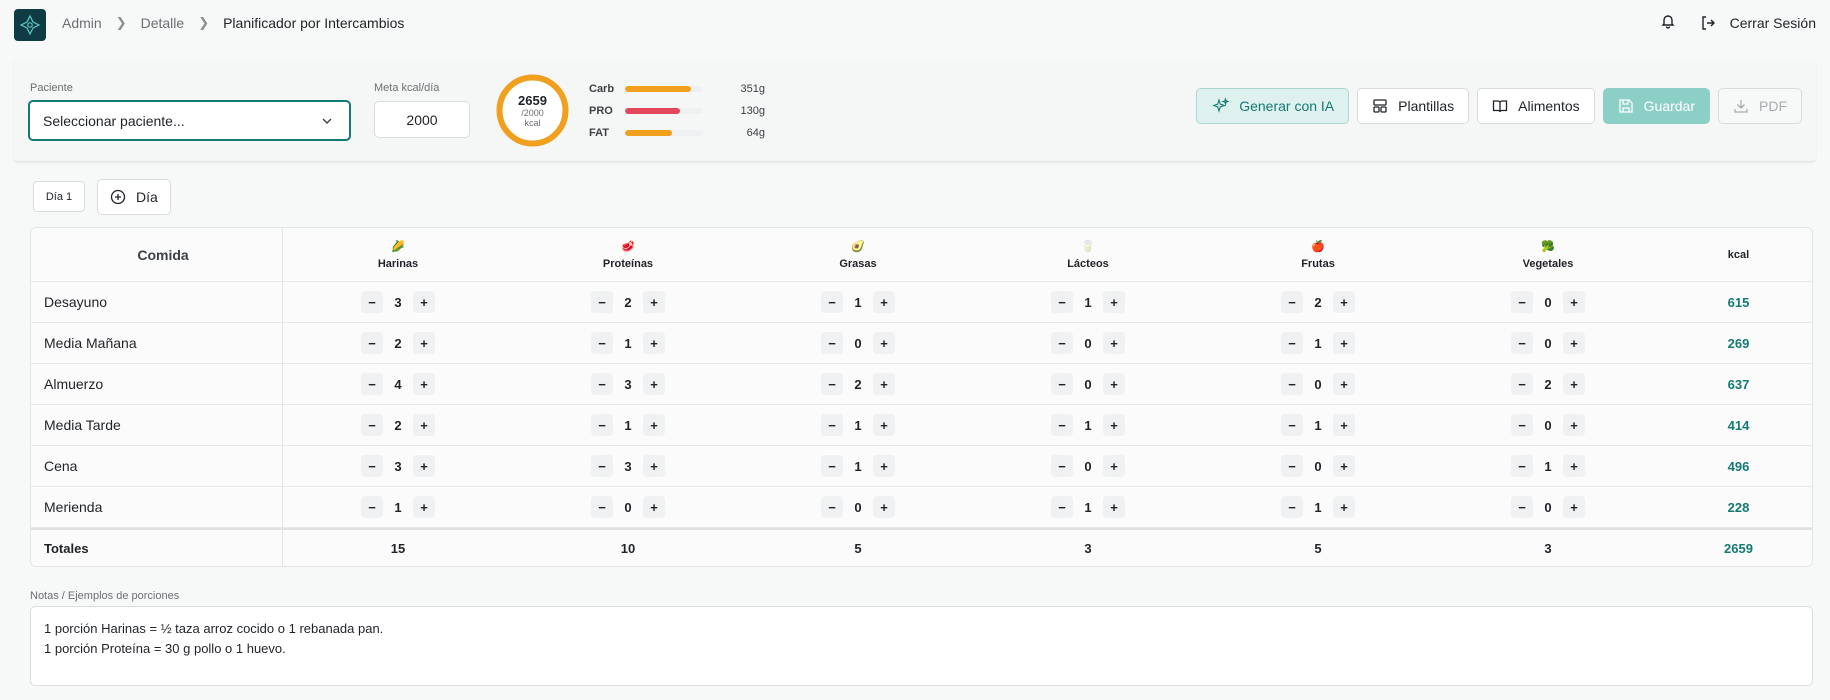  What do you see at coordinates (398, 302) in the screenshot?
I see `portion-stepper: −3 +` at bounding box center [398, 302].